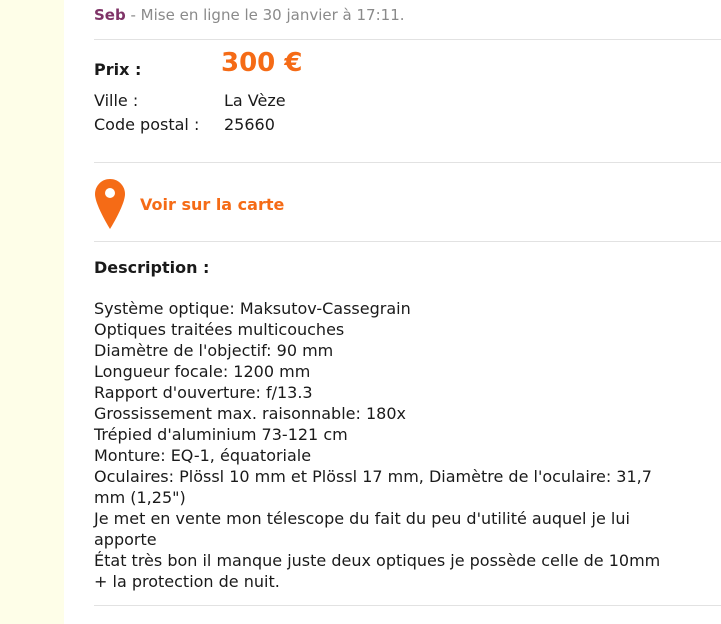 The width and height of the screenshot is (721, 624). Describe the element at coordinates (262, 63) in the screenshot. I see `price-value: 300 €` at that location.